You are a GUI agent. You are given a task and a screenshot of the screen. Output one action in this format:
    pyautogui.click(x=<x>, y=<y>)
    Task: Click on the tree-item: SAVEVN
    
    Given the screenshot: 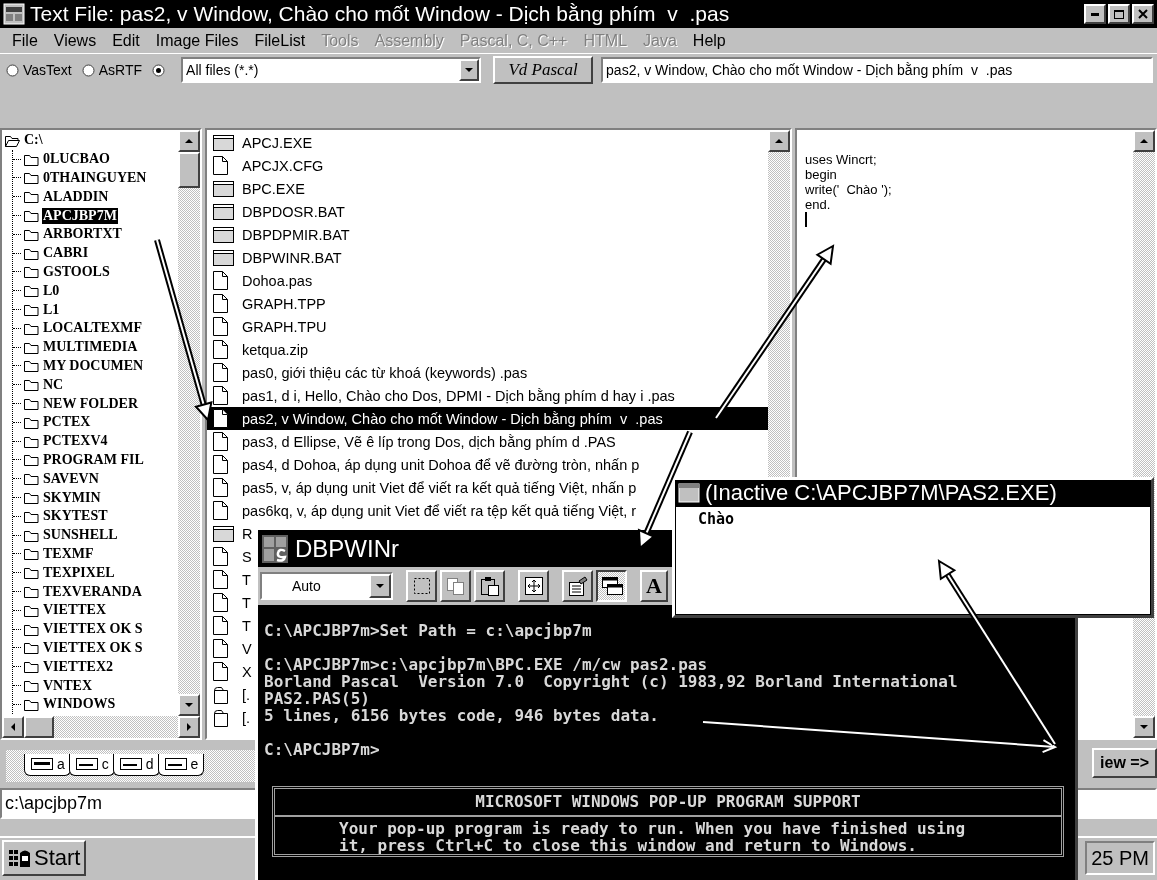 What is the action you would take?
    pyautogui.click(x=71, y=478)
    